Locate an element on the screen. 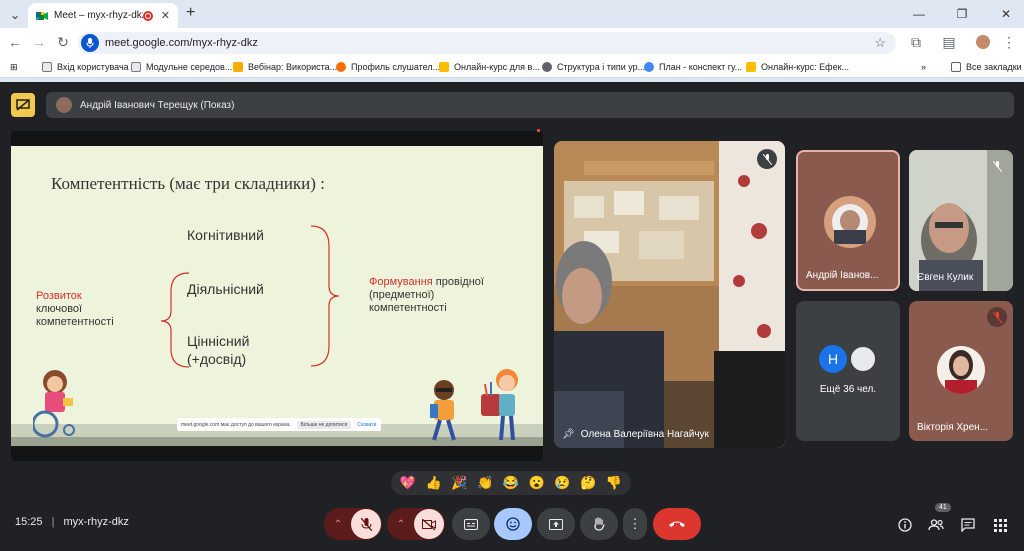 The width and height of the screenshot is (1024, 551). reaction-heart: 💖 is located at coordinates (408, 483).